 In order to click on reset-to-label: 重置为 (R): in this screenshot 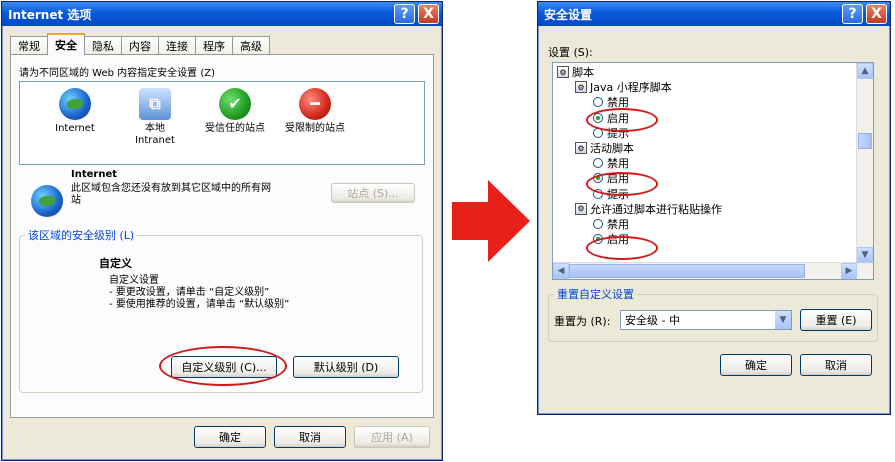, I will do `click(582, 321)`.